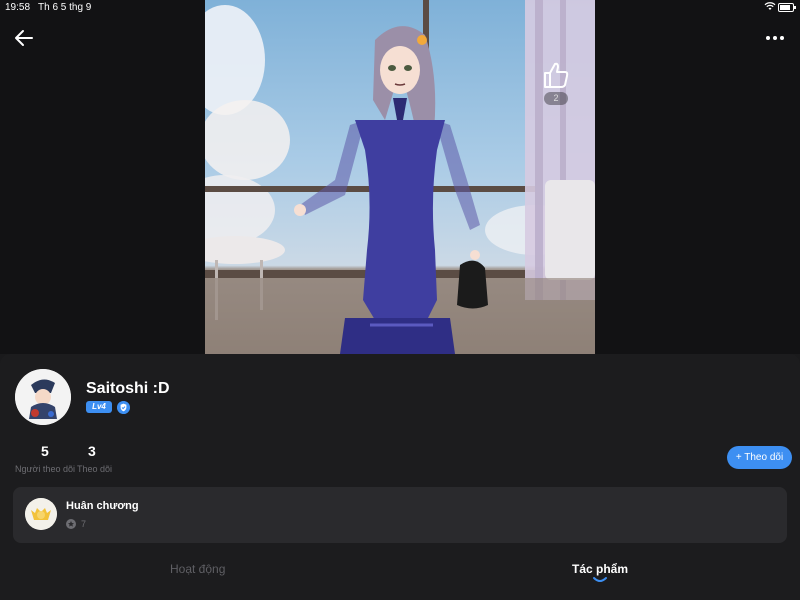  What do you see at coordinates (45, 451) in the screenshot?
I see `followers-count: 5` at bounding box center [45, 451].